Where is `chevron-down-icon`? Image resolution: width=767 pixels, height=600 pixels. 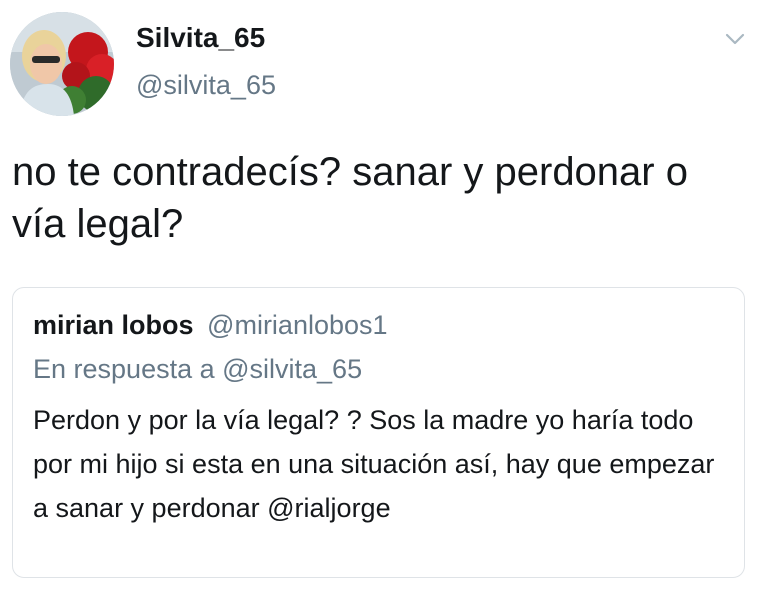 chevron-down-icon is located at coordinates (735, 39).